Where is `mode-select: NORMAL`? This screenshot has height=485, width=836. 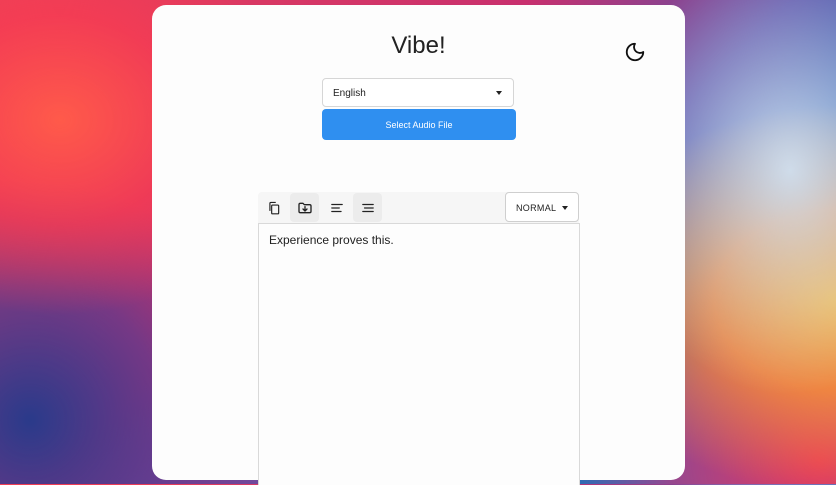
mode-select: NORMAL is located at coordinates (542, 207).